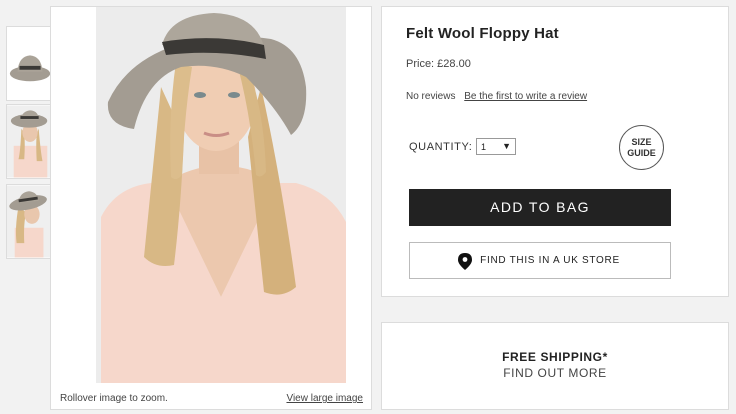 This screenshot has height=414, width=736. What do you see at coordinates (438, 64) in the screenshot?
I see `product-price: Price: £28.00` at bounding box center [438, 64].